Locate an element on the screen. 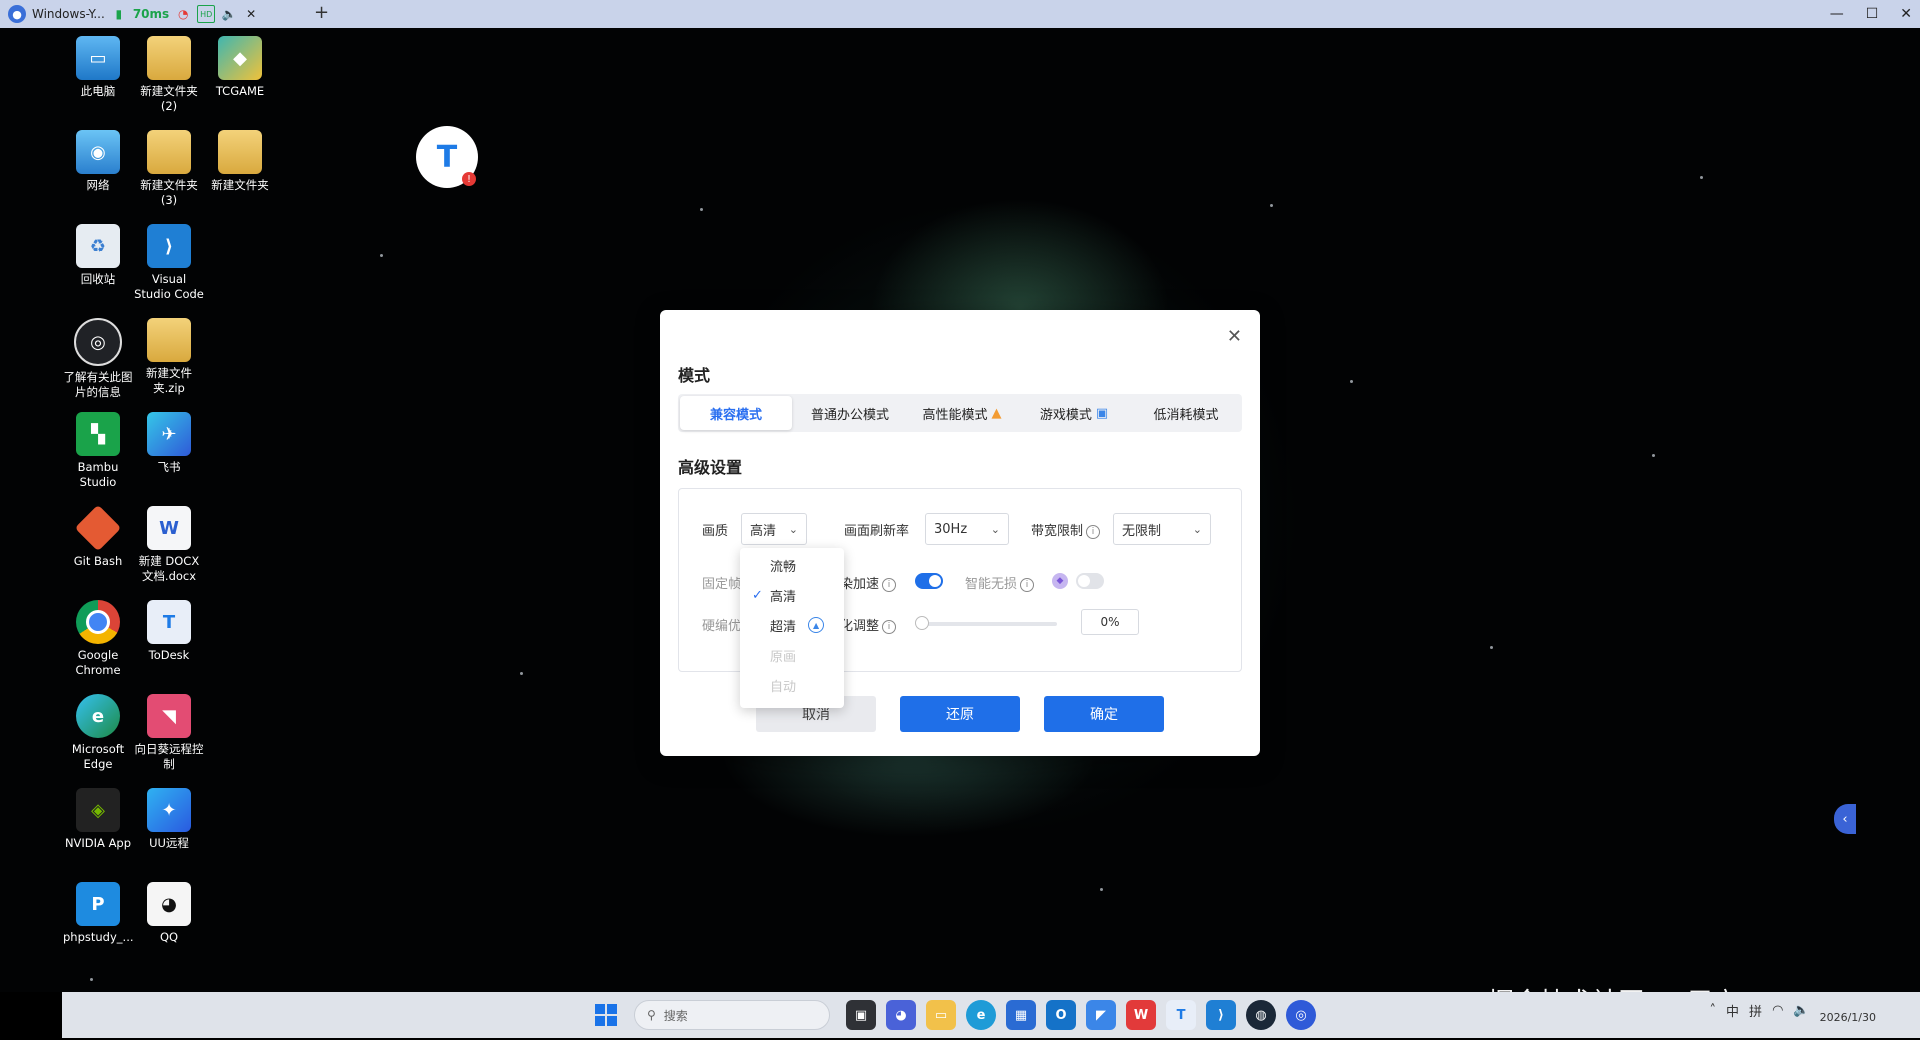  task-view-icon: ▣ is located at coordinates (861, 1015).